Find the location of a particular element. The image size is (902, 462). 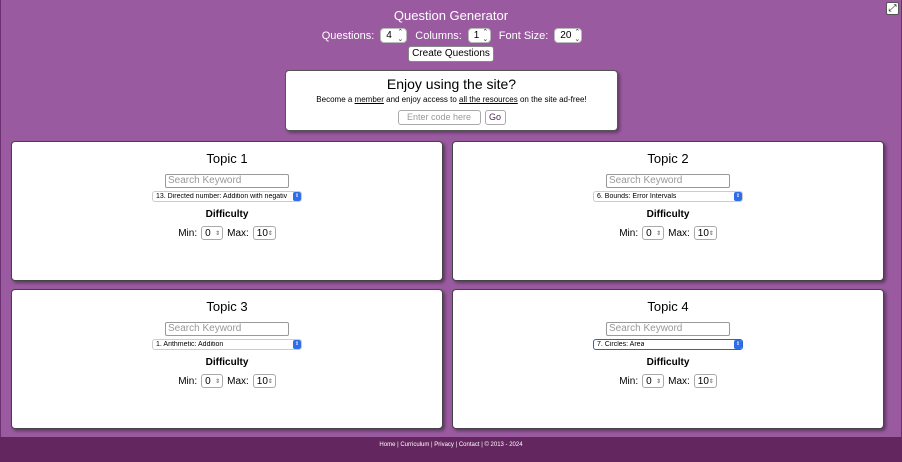

topic-select: 7. Circles: Area ⇕ is located at coordinates (668, 344).